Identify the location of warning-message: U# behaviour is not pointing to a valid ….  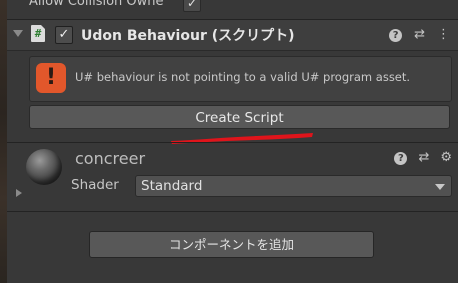
(243, 77).